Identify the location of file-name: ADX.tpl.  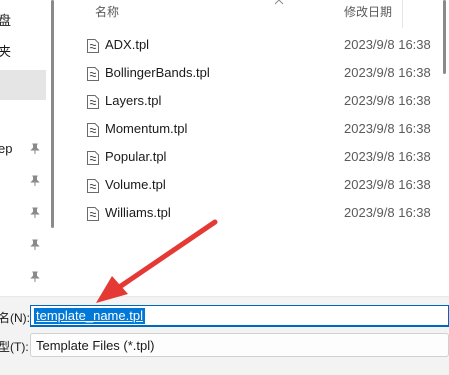
(127, 44).